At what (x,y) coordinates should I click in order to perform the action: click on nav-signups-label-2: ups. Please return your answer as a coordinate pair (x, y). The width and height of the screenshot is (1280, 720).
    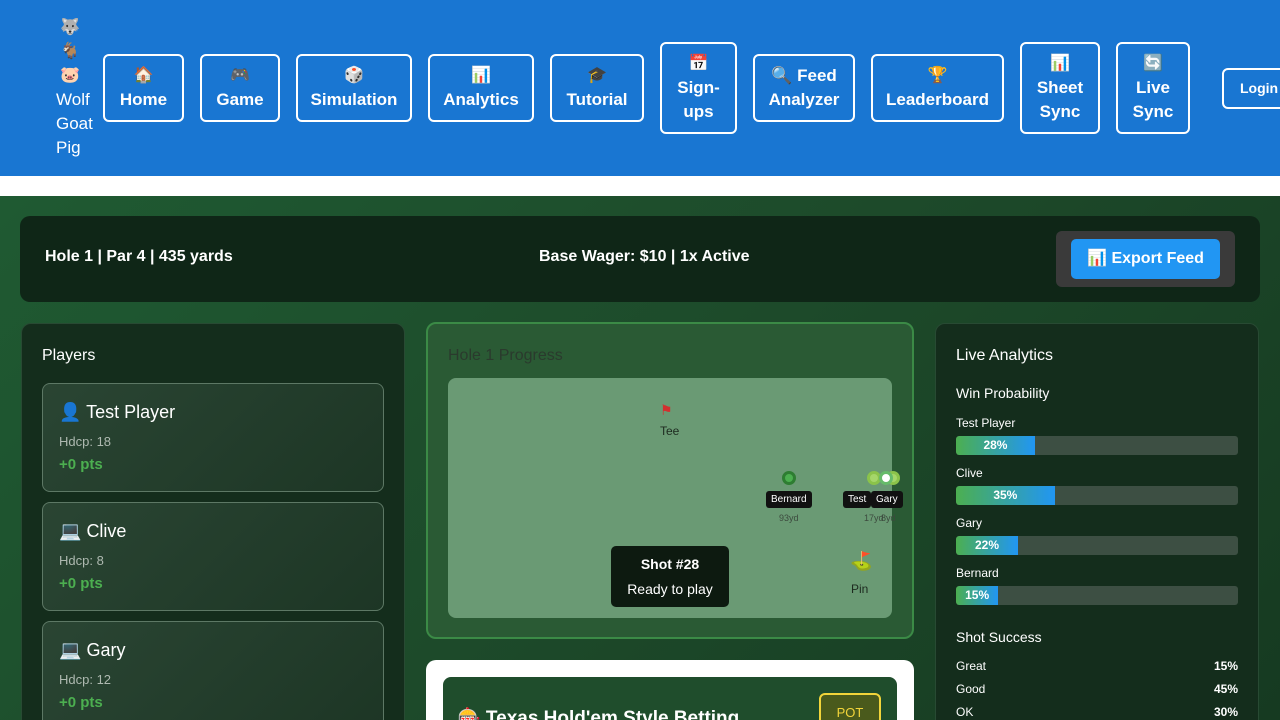
    Looking at the image, I should click on (698, 111).